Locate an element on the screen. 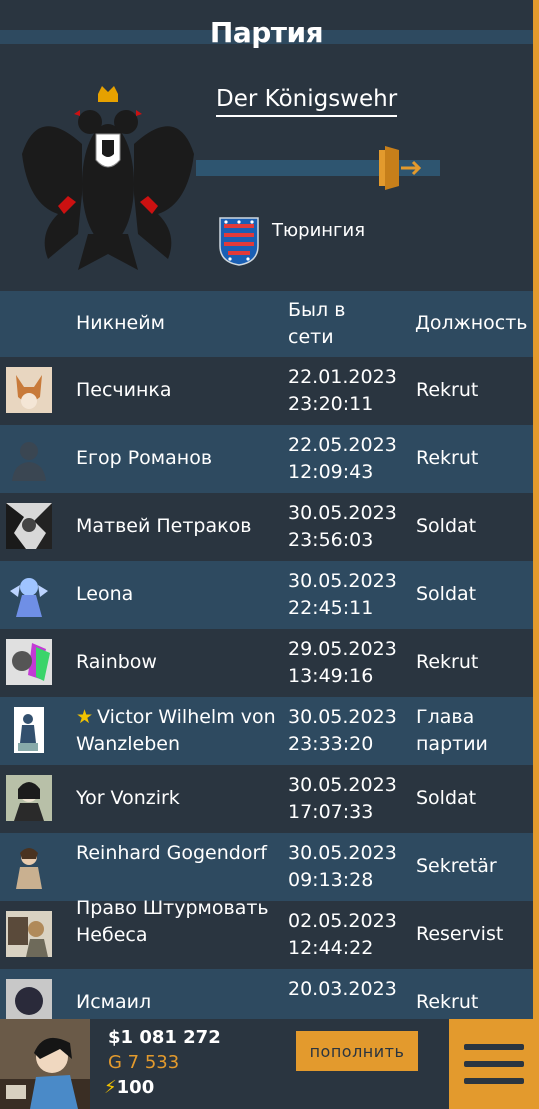 Image resolution: width=539 pixels, height=1109 pixels. last-online: 30.05.2023 23:56:03 is located at coordinates (342, 526).